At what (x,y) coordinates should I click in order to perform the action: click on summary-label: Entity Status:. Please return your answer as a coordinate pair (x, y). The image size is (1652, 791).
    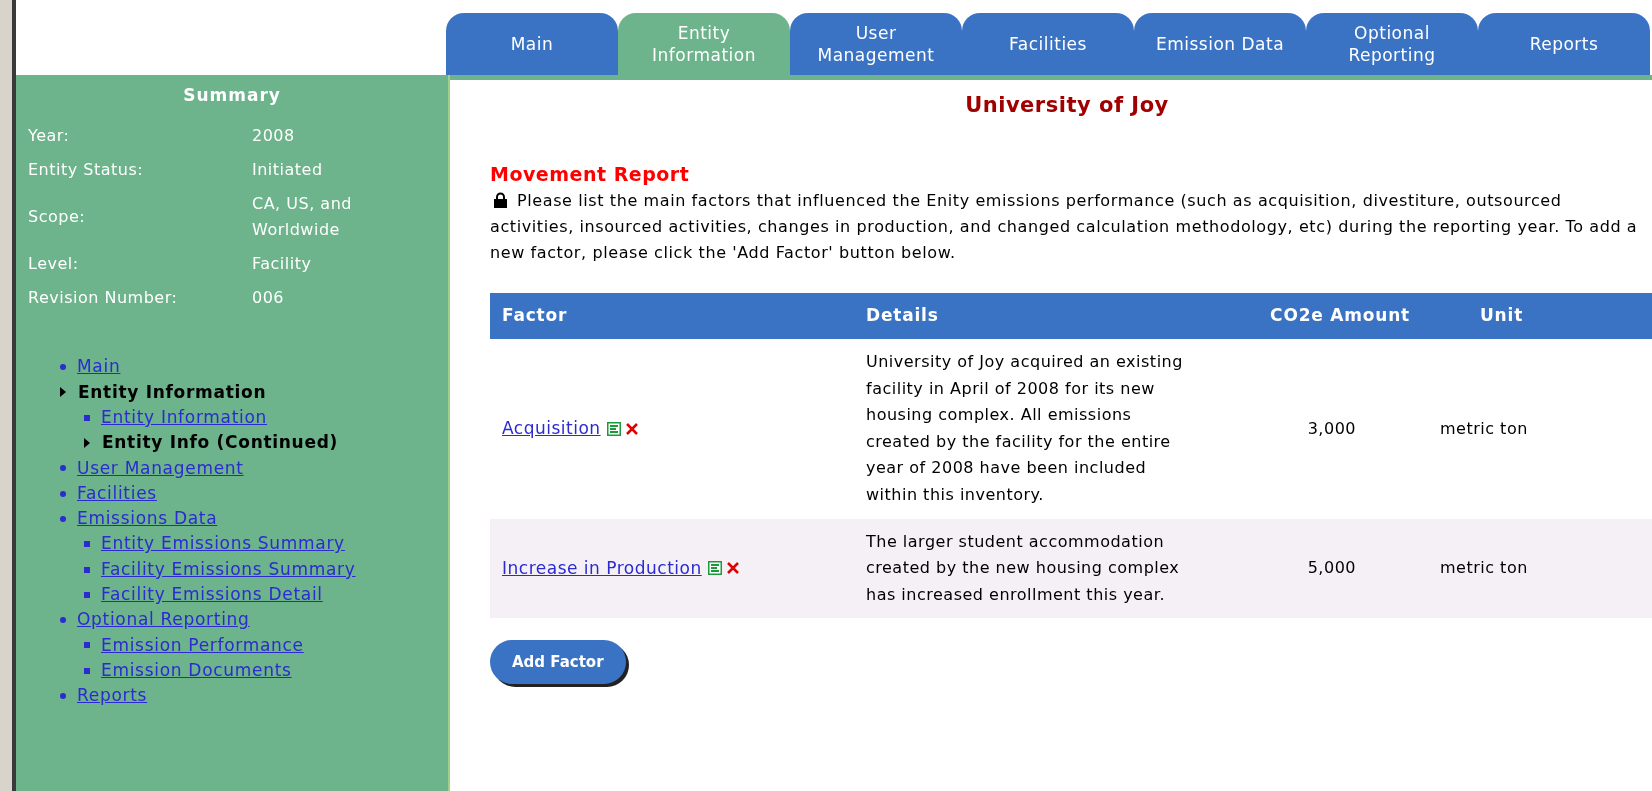
    Looking at the image, I should click on (86, 169).